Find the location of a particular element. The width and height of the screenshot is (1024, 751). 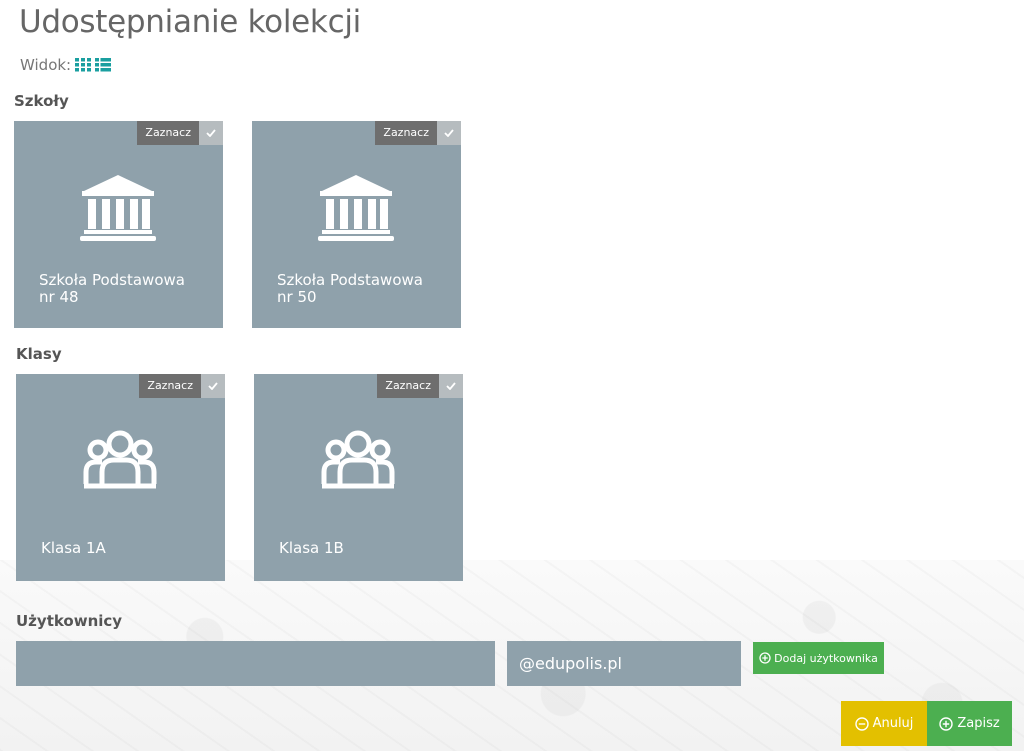

tile-label-line2: nr 48 is located at coordinates (59, 297).